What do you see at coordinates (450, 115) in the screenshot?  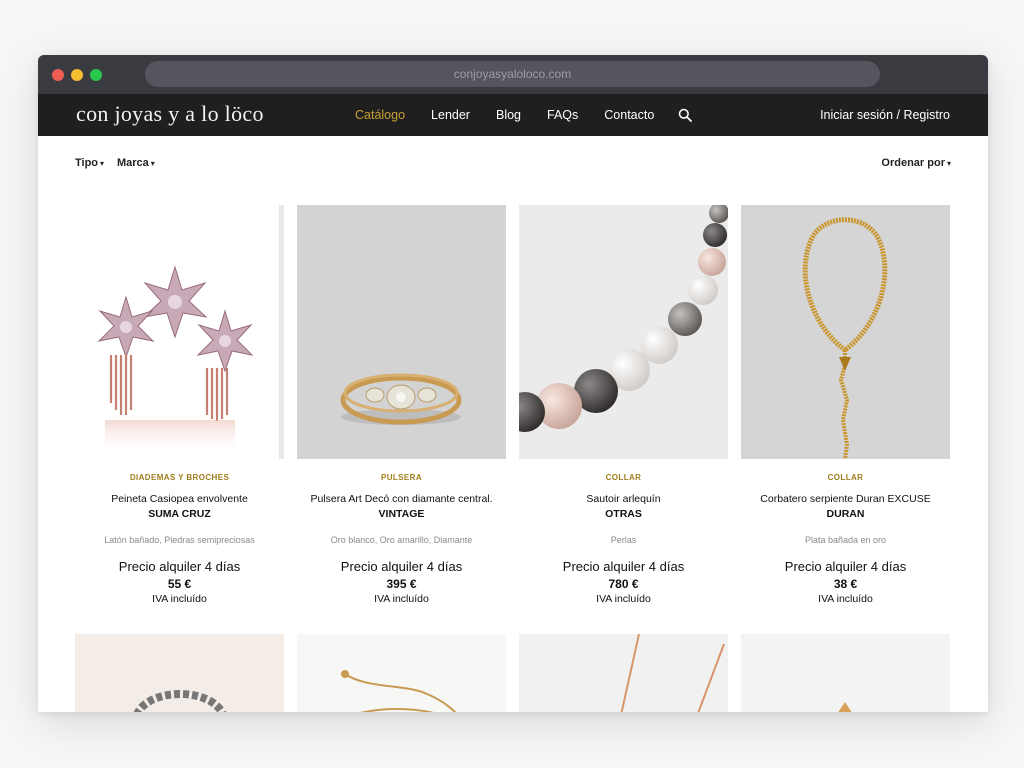 I see `nav-link-lender: Lender` at bounding box center [450, 115].